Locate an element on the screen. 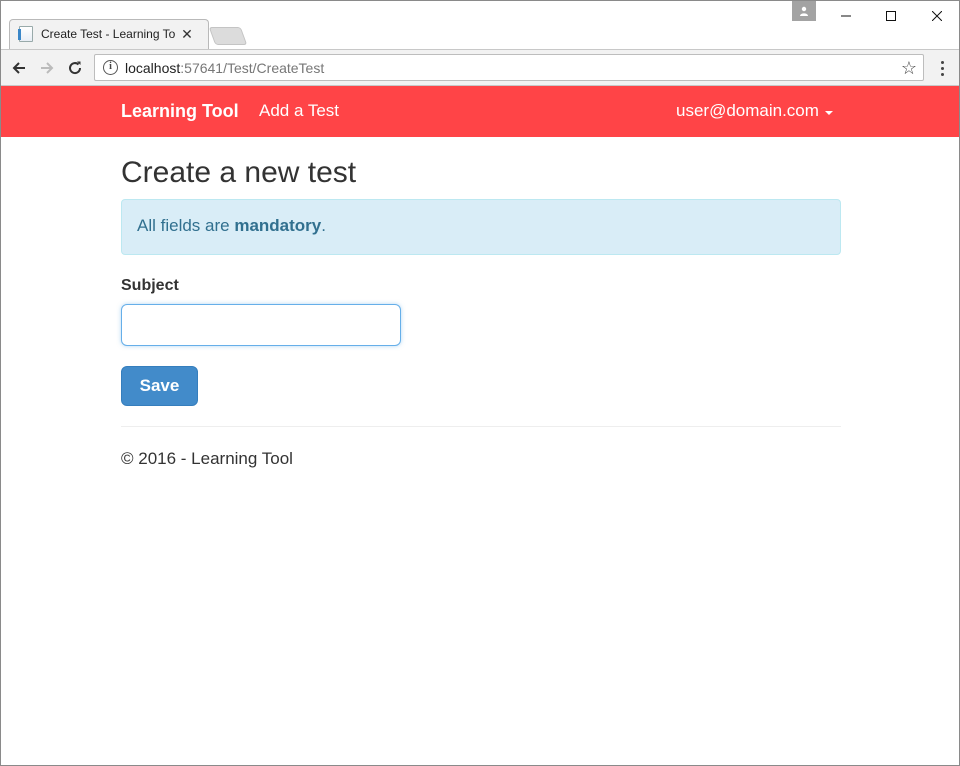  new-tab-button is located at coordinates (228, 36).